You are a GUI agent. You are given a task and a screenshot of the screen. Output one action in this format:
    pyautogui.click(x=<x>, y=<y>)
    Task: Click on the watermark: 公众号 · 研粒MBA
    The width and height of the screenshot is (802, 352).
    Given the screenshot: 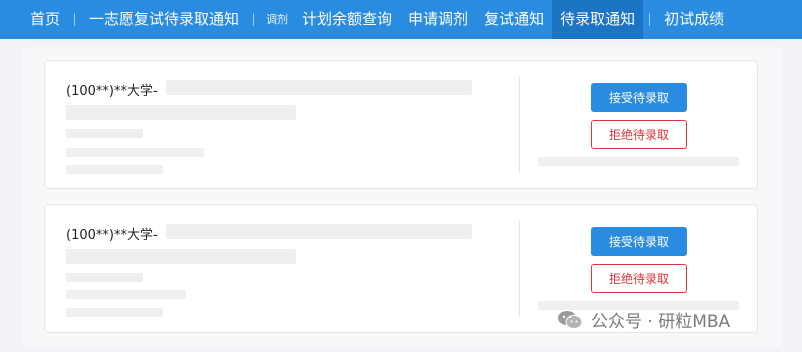 What is the action you would take?
    pyautogui.click(x=643, y=319)
    